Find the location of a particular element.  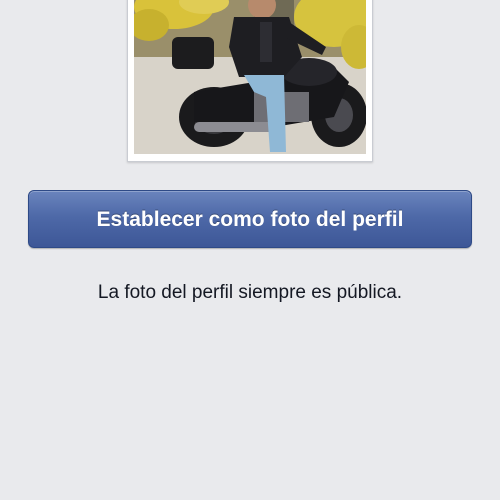

profile-photo-preview is located at coordinates (250, 77).